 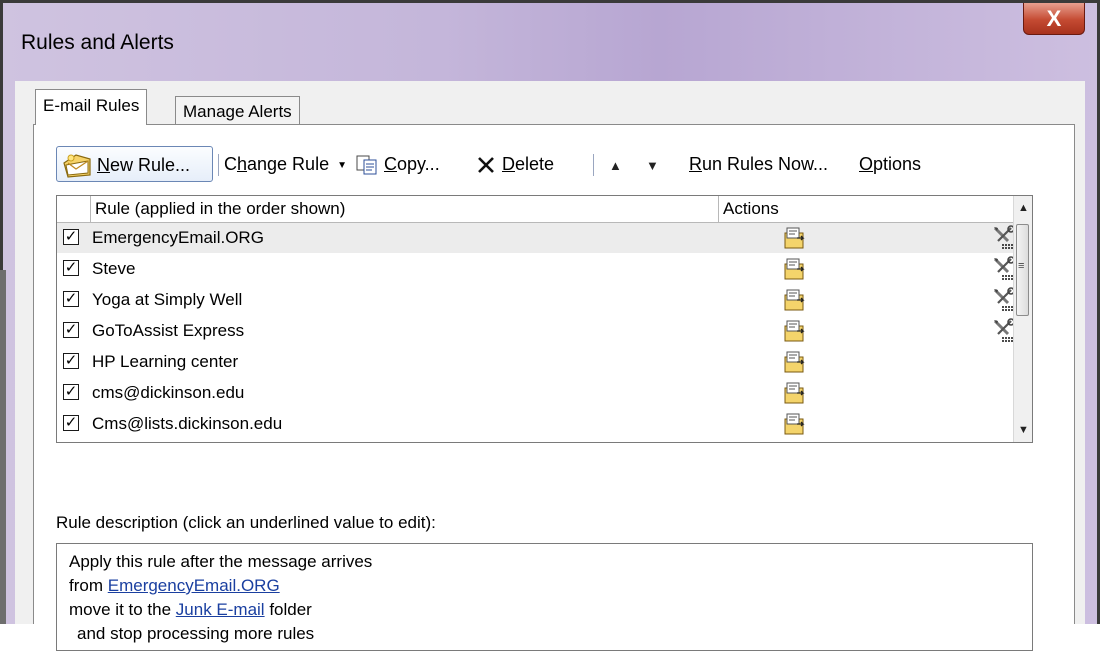 I want to click on rule-name: Steve, so click(x=114, y=268).